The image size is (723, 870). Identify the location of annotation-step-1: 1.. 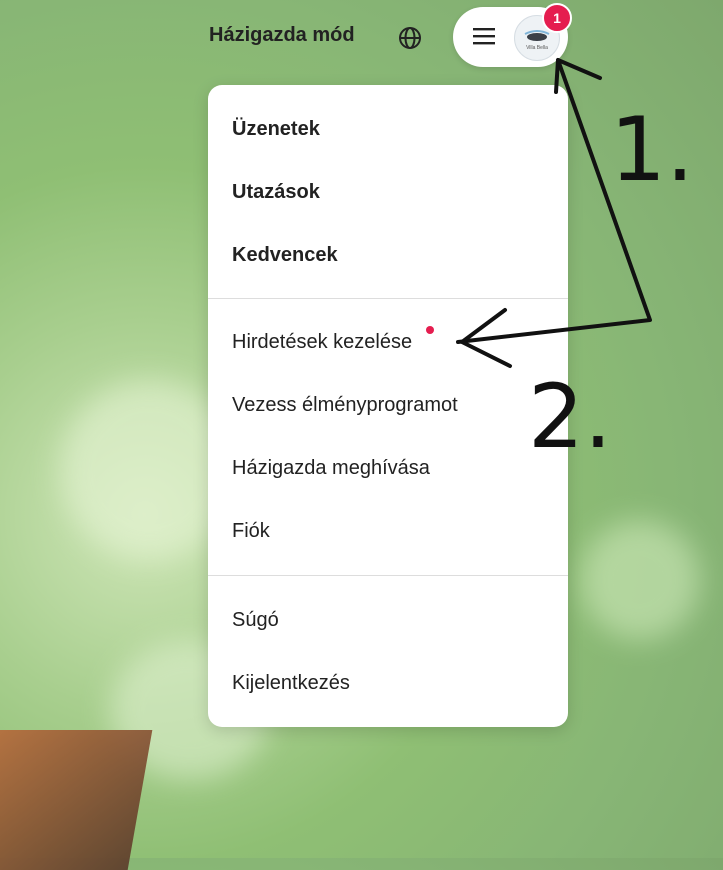
(652, 149).